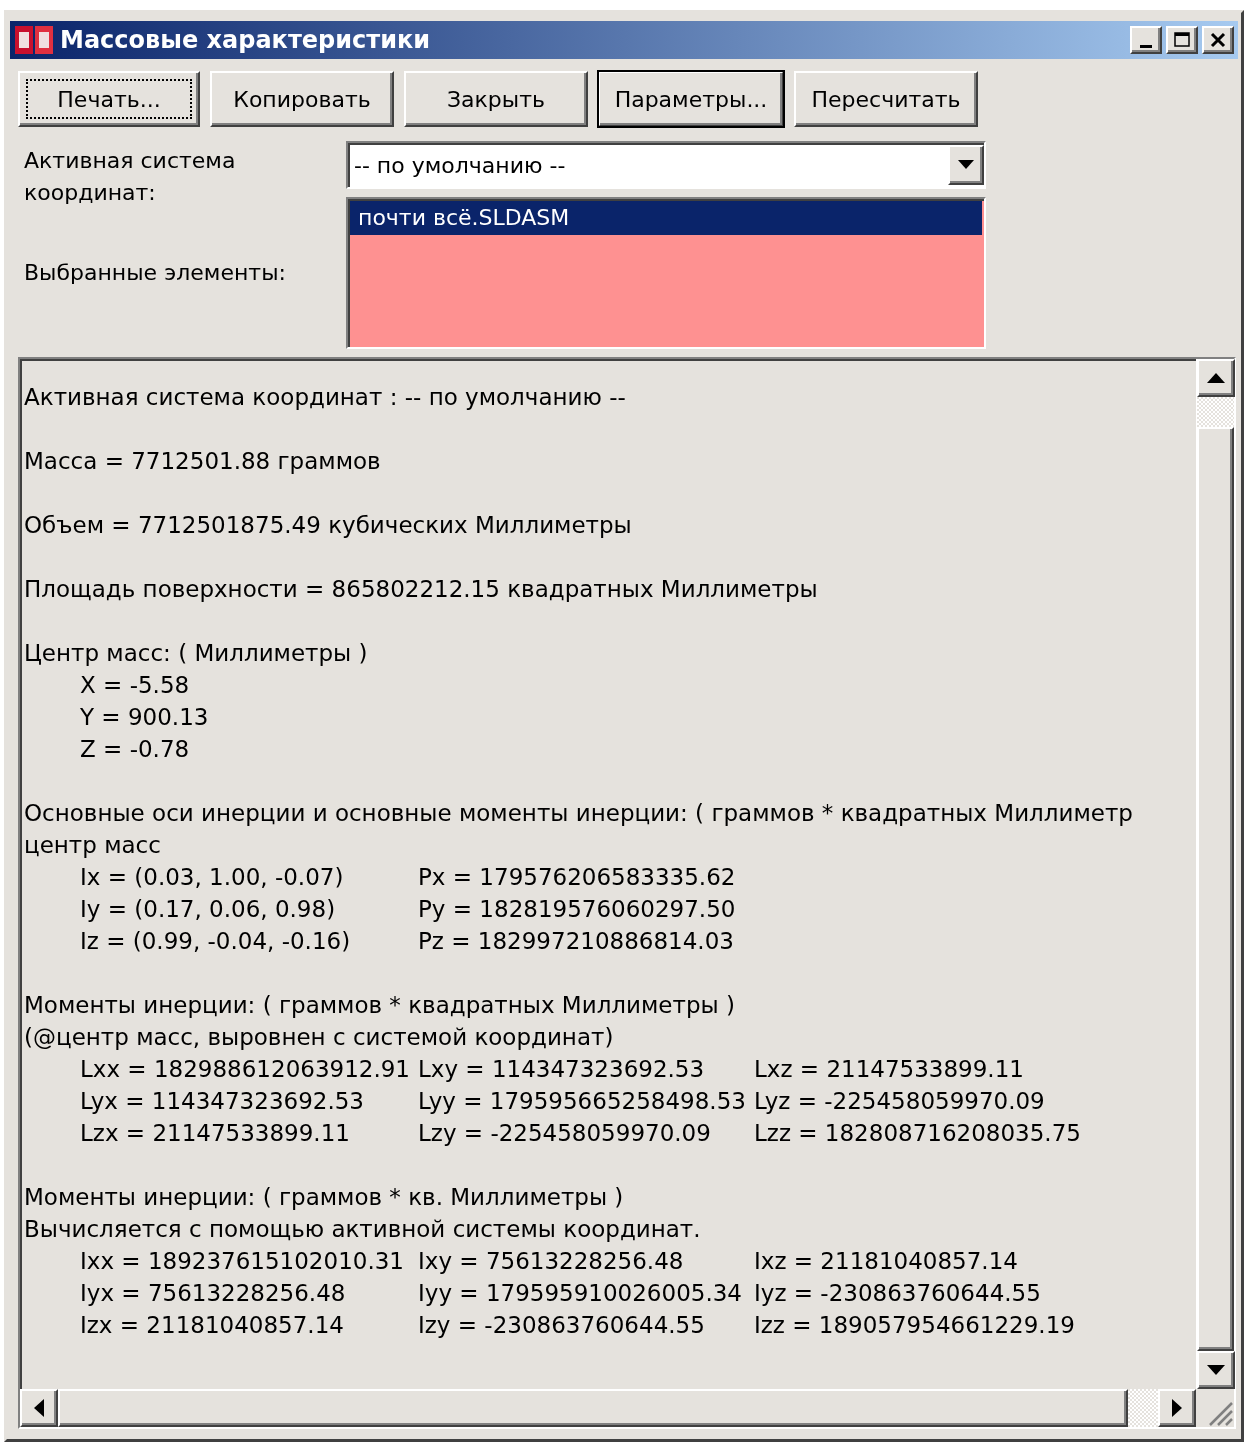  I want to click on dialog-button: Закрыть, so click(496, 99).